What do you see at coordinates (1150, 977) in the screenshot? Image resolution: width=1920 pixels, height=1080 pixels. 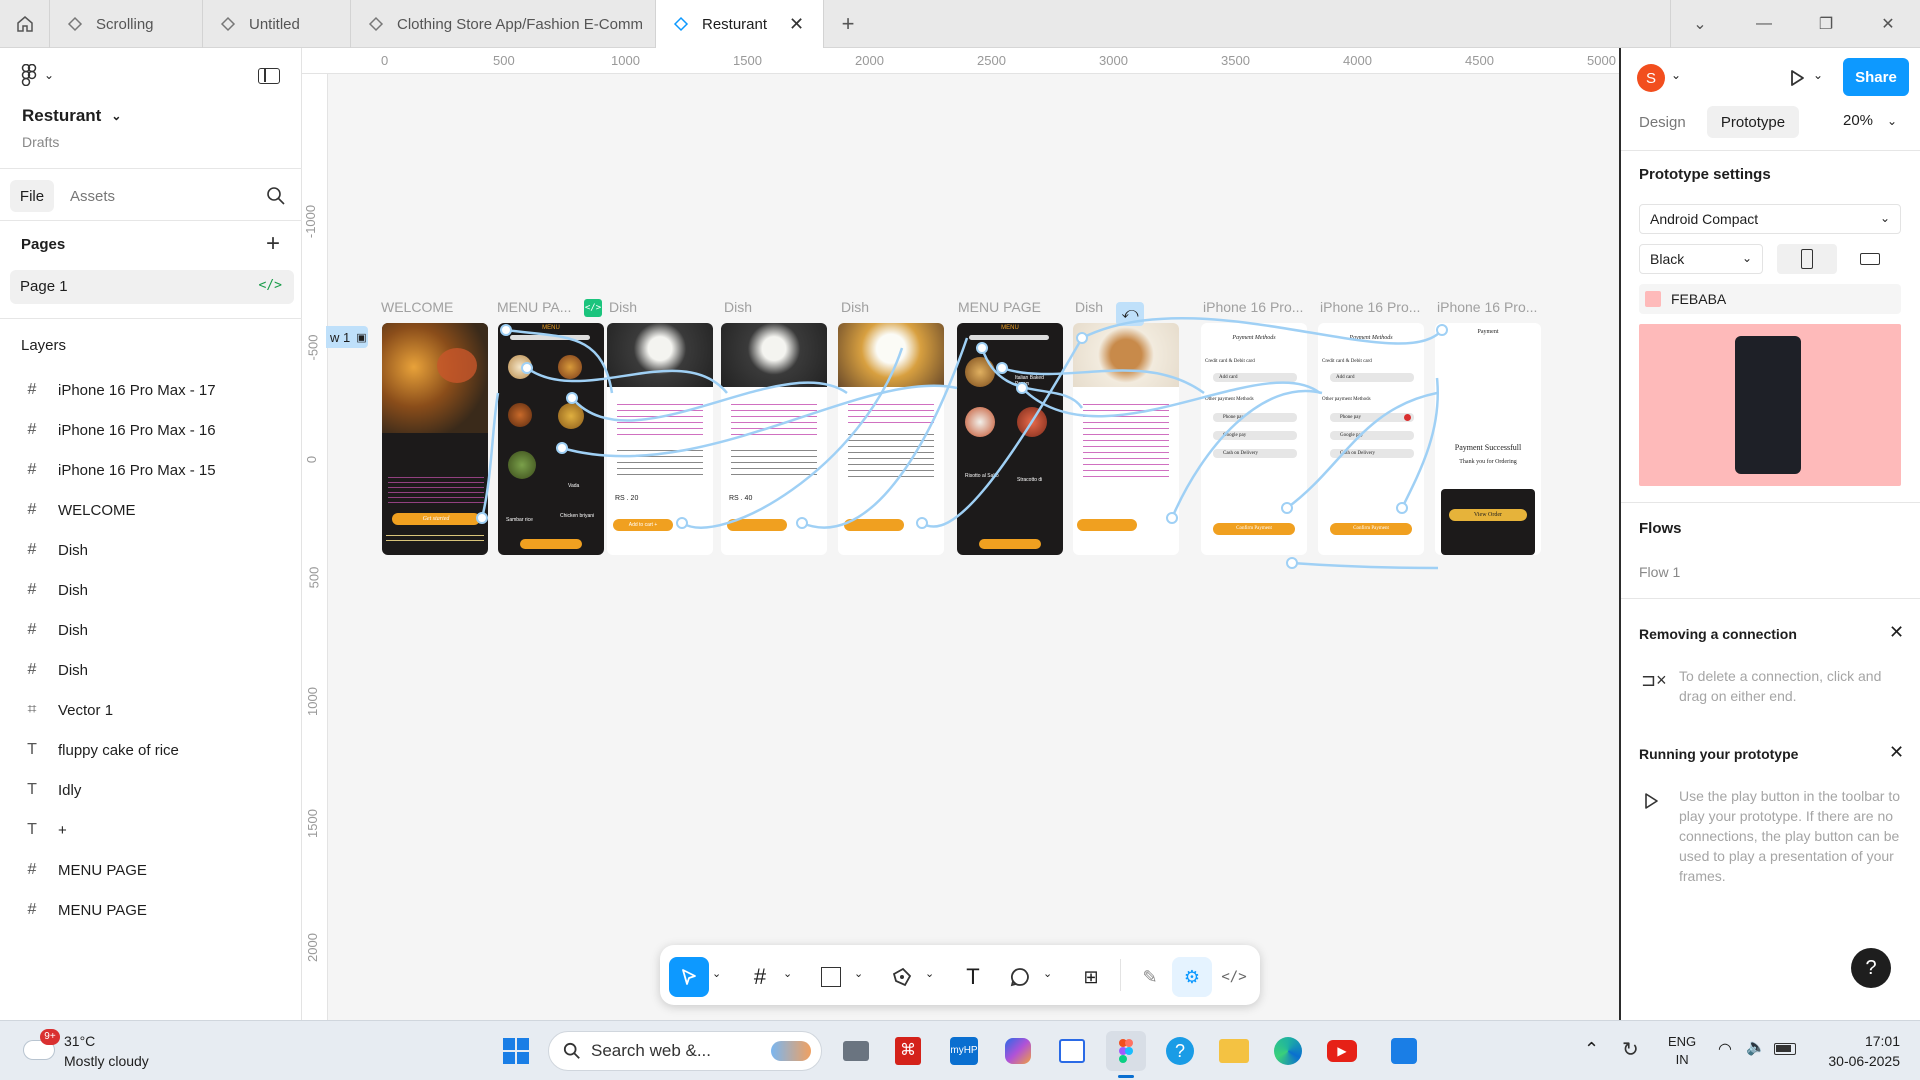 I see `draw-mode-button: ✎` at bounding box center [1150, 977].